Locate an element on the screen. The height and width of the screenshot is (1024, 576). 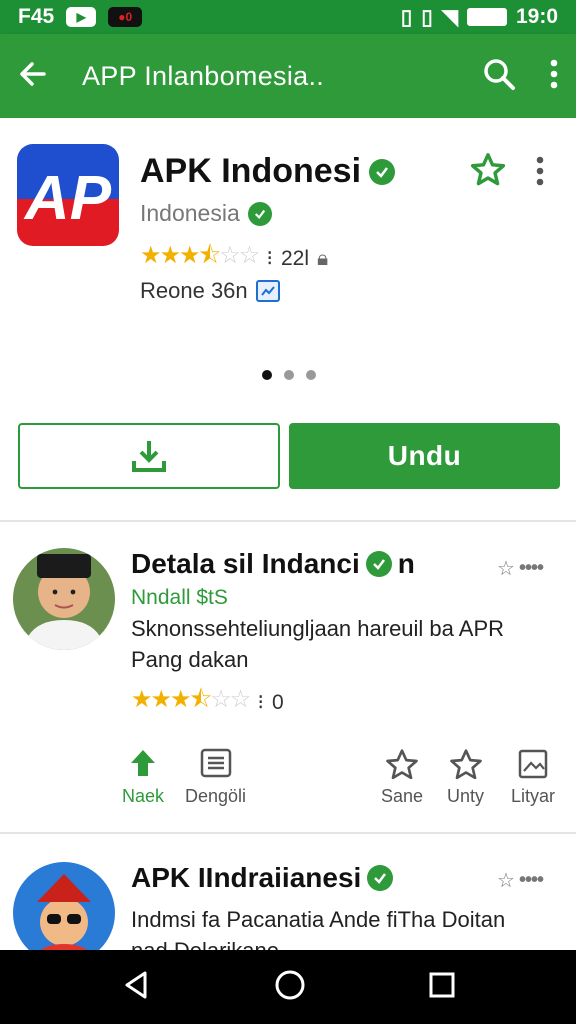
recent-info: Reone 36n is located at coordinates (210, 291).